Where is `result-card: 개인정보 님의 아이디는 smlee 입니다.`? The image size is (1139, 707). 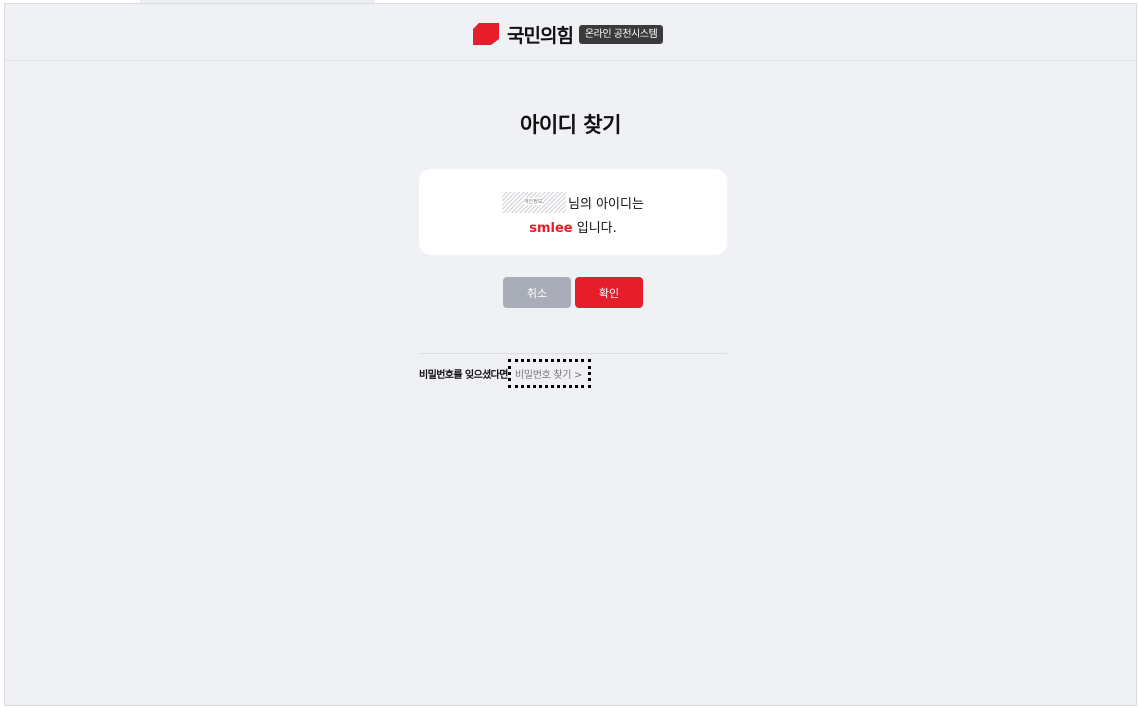 result-card: 개인정보 님의 아이디는 smlee 입니다. is located at coordinates (573, 212).